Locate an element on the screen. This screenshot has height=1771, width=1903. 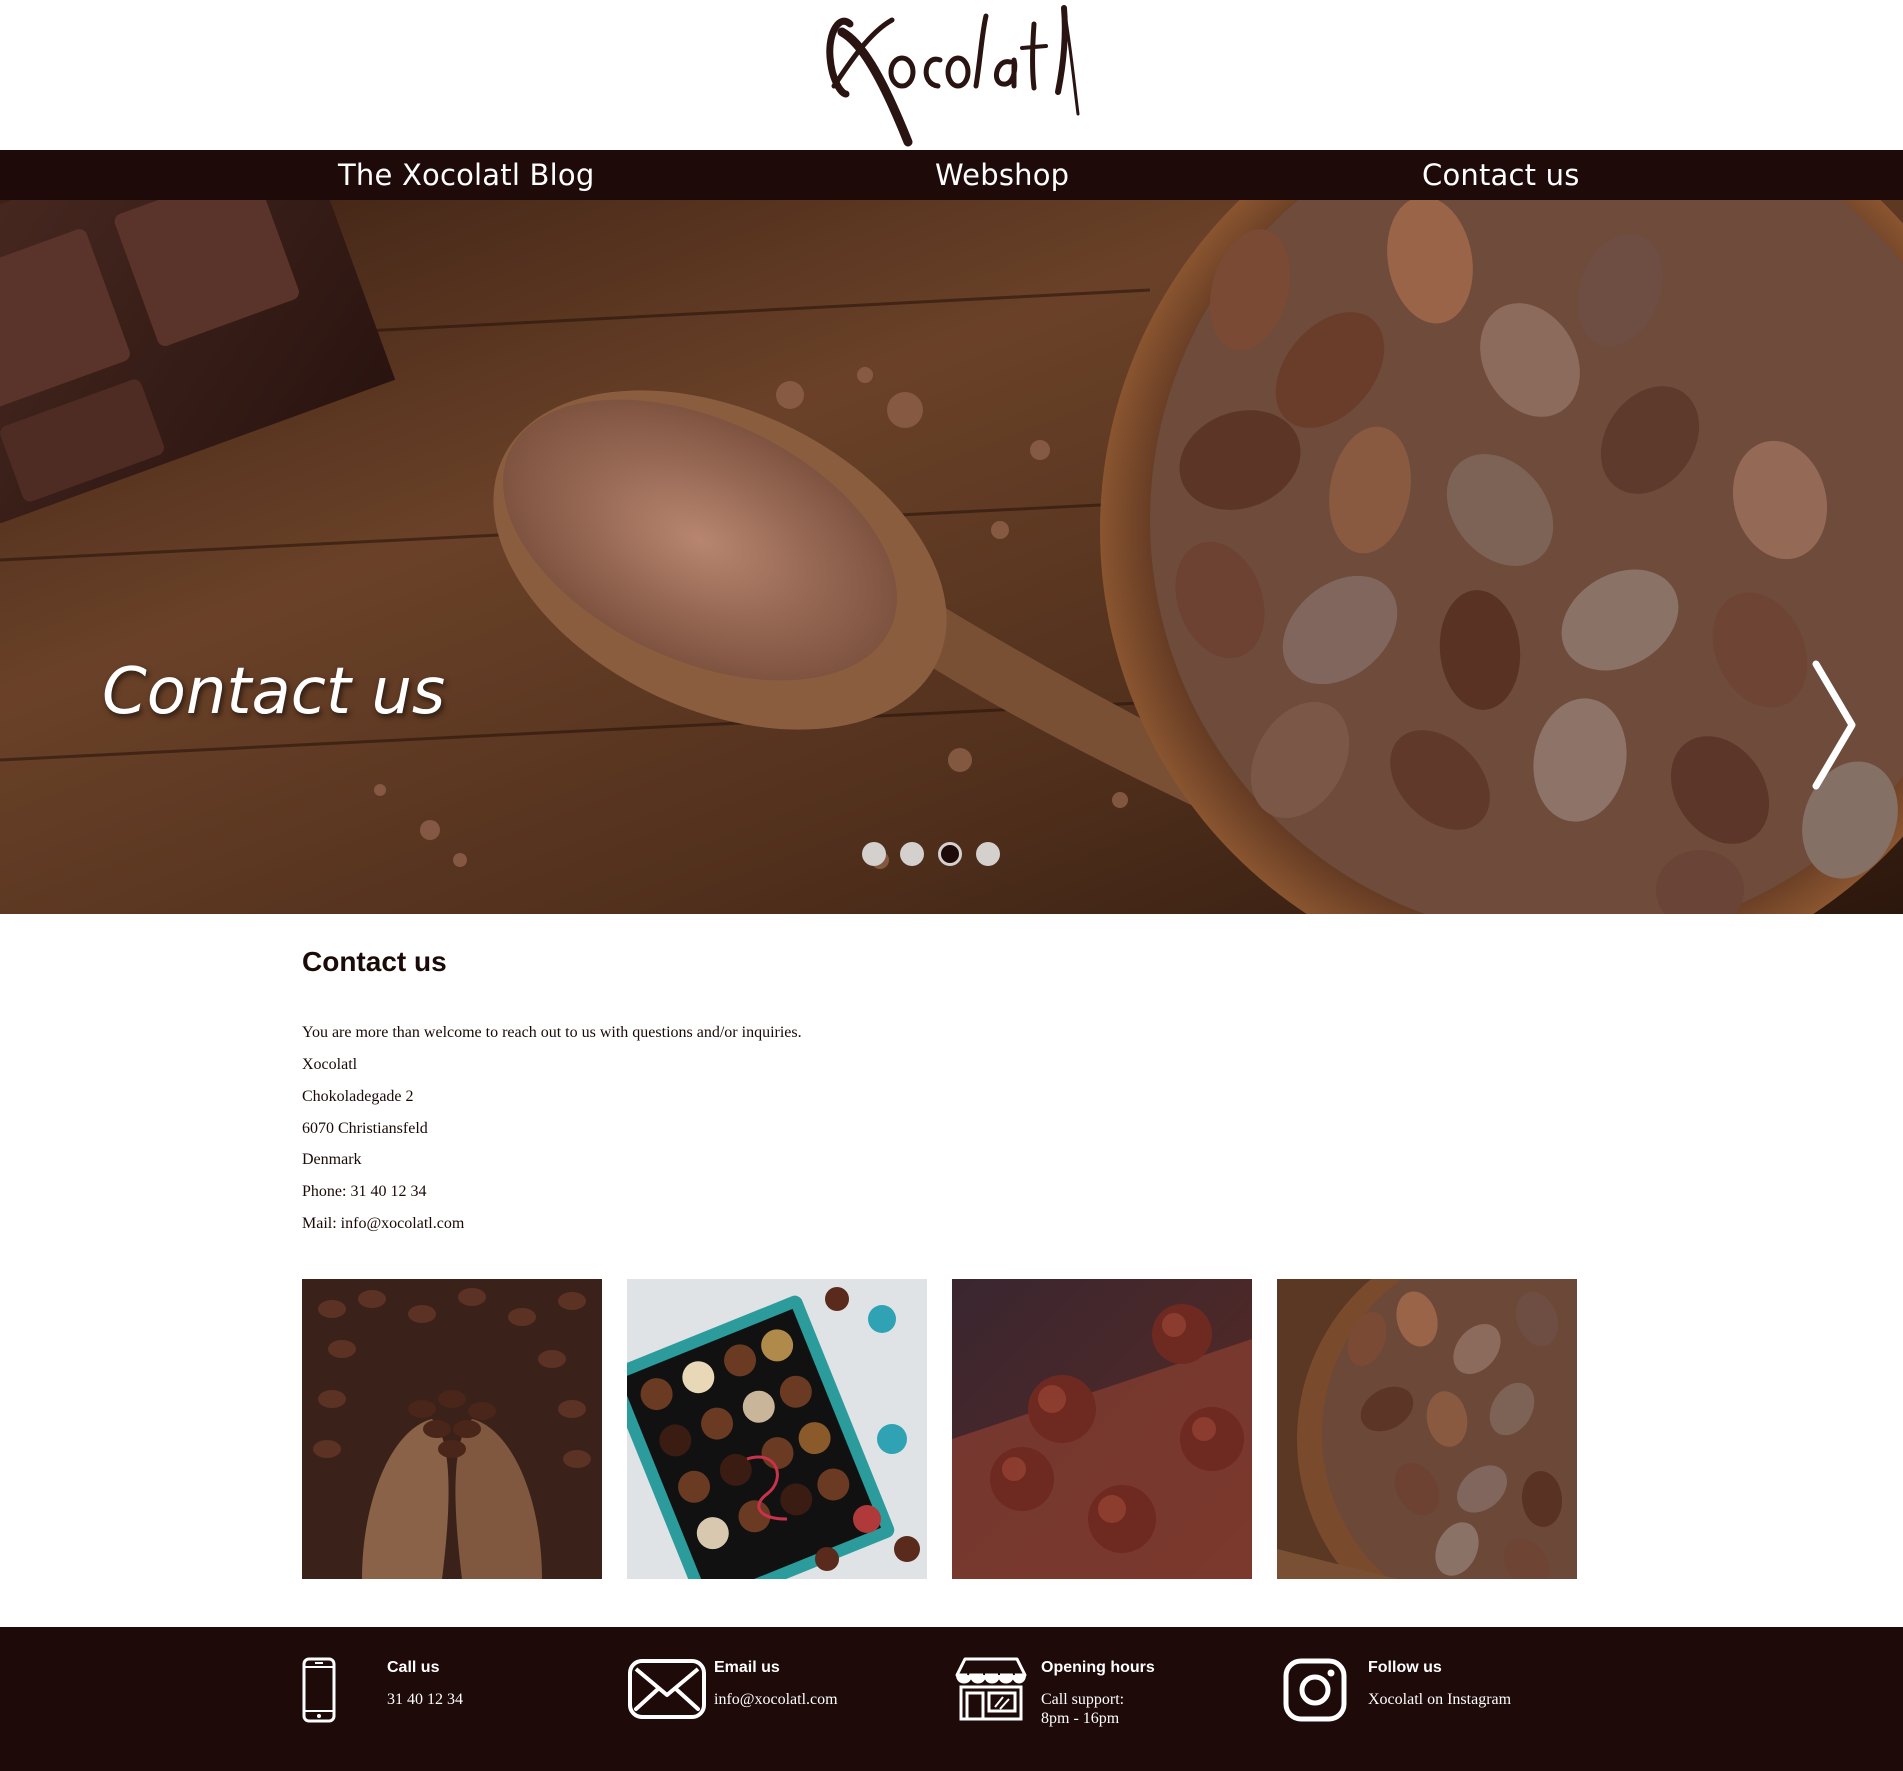
main-navigation: The Xocolatl Blog Webshop Contact us is located at coordinates (951, 175).